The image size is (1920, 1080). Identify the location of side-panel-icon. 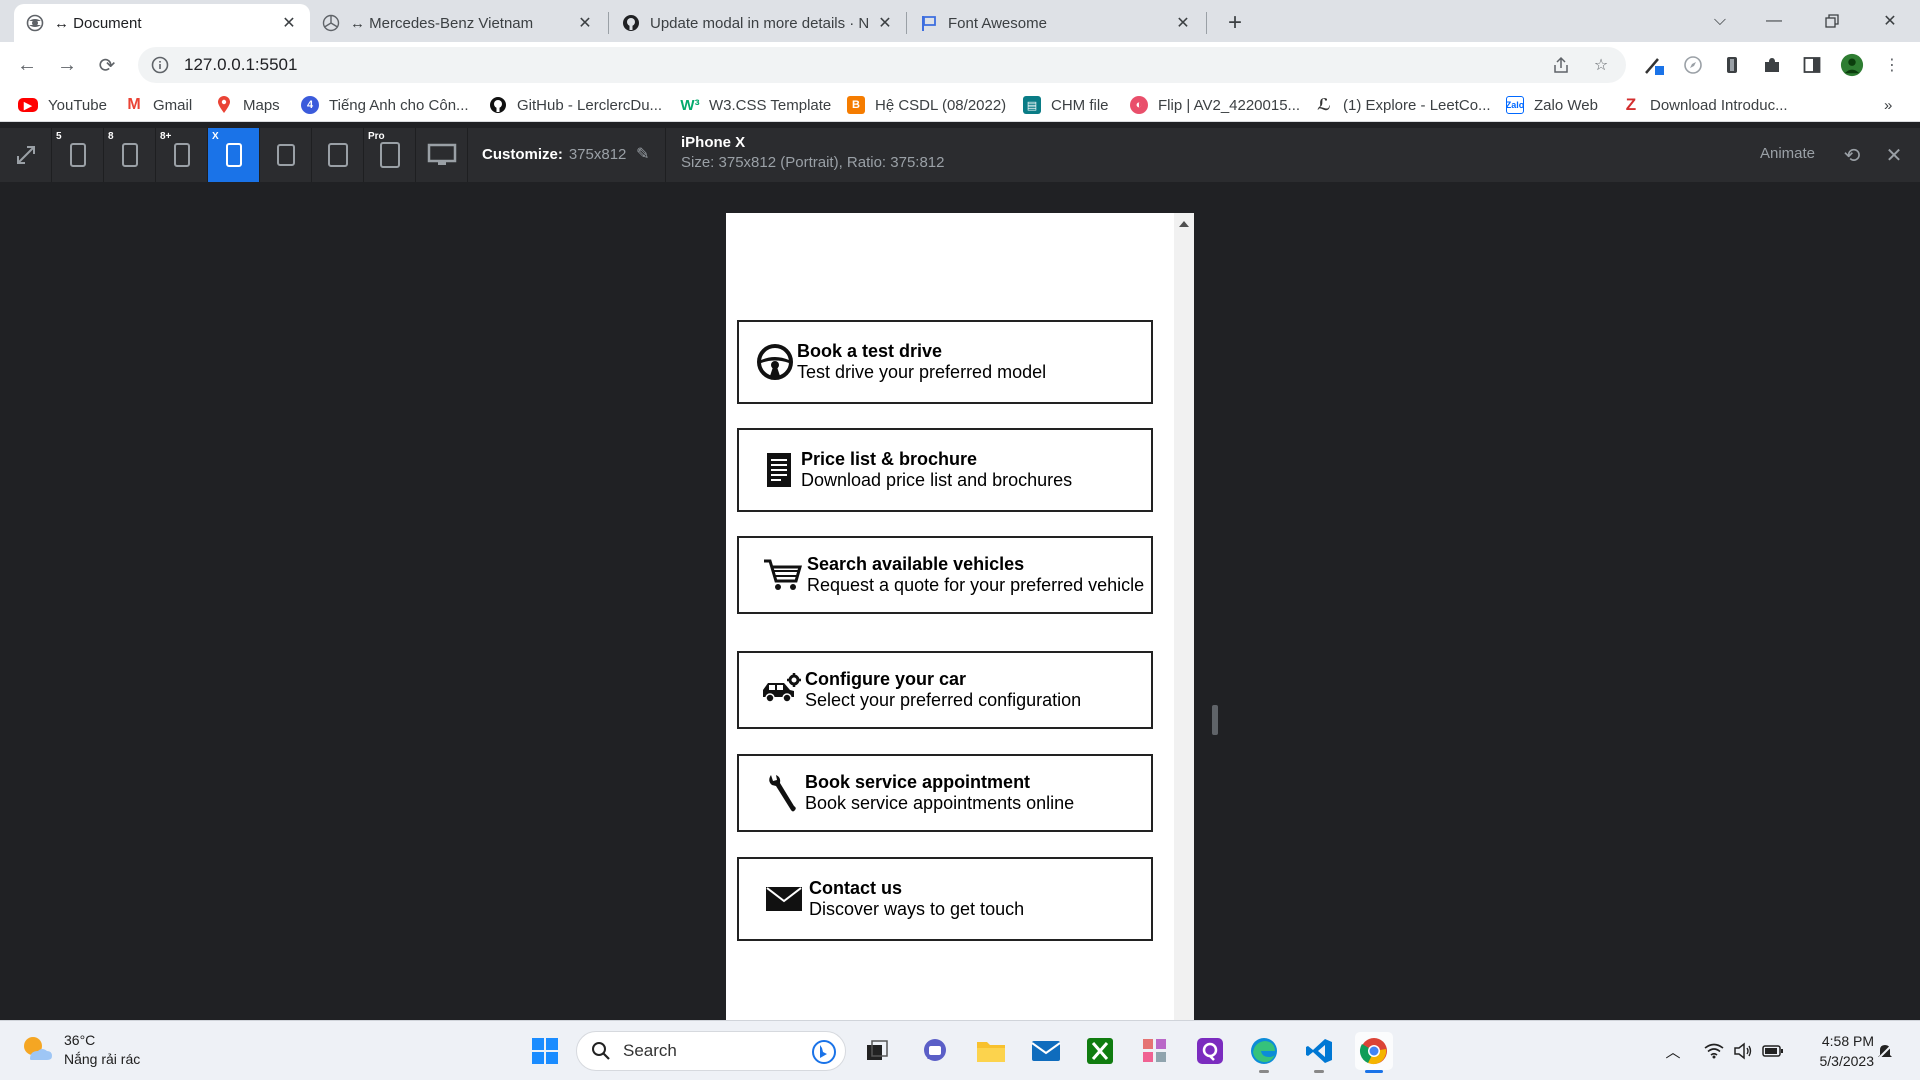
(1812, 65).